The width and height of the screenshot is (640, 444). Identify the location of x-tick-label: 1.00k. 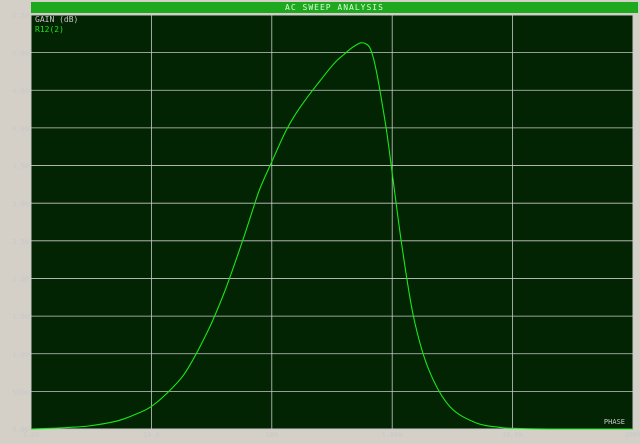
(393, 435).